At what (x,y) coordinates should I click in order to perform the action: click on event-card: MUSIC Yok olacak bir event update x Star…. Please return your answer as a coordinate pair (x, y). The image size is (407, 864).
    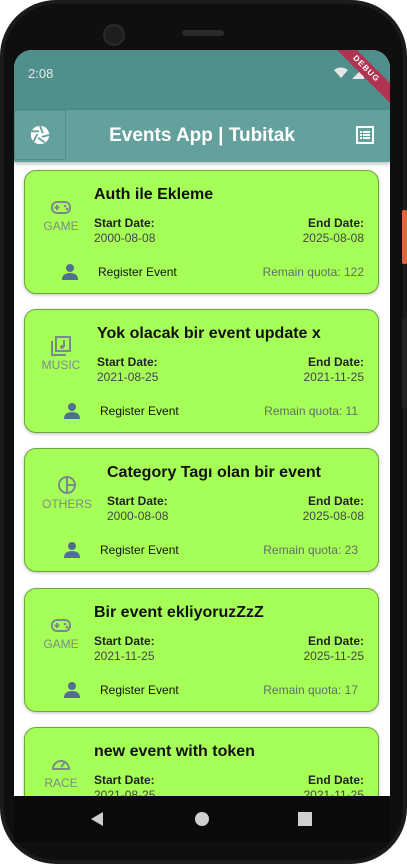
    Looking at the image, I should click on (201, 371).